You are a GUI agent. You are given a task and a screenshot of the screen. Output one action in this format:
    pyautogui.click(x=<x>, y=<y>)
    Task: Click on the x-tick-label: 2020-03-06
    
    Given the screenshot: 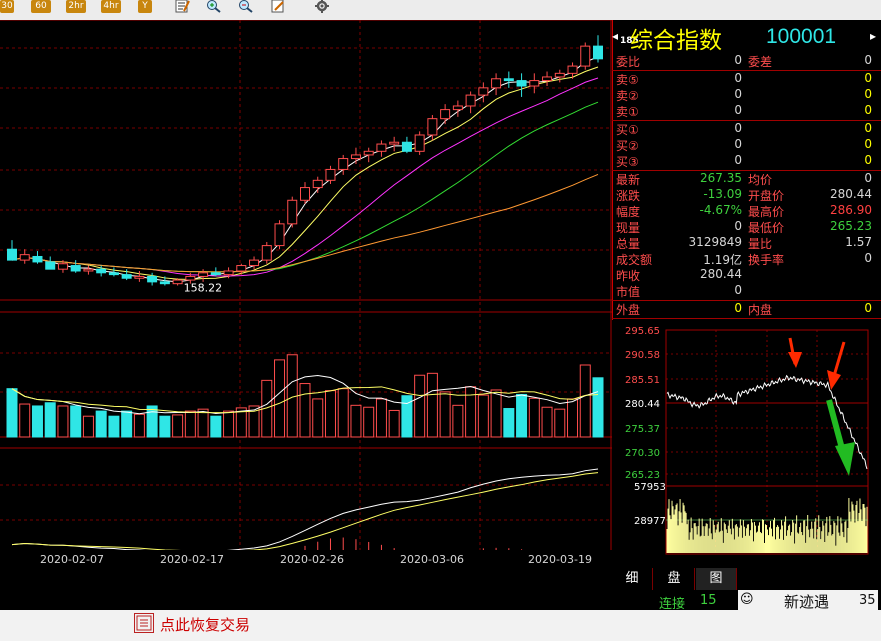 What is the action you would take?
    pyautogui.click(x=432, y=559)
    